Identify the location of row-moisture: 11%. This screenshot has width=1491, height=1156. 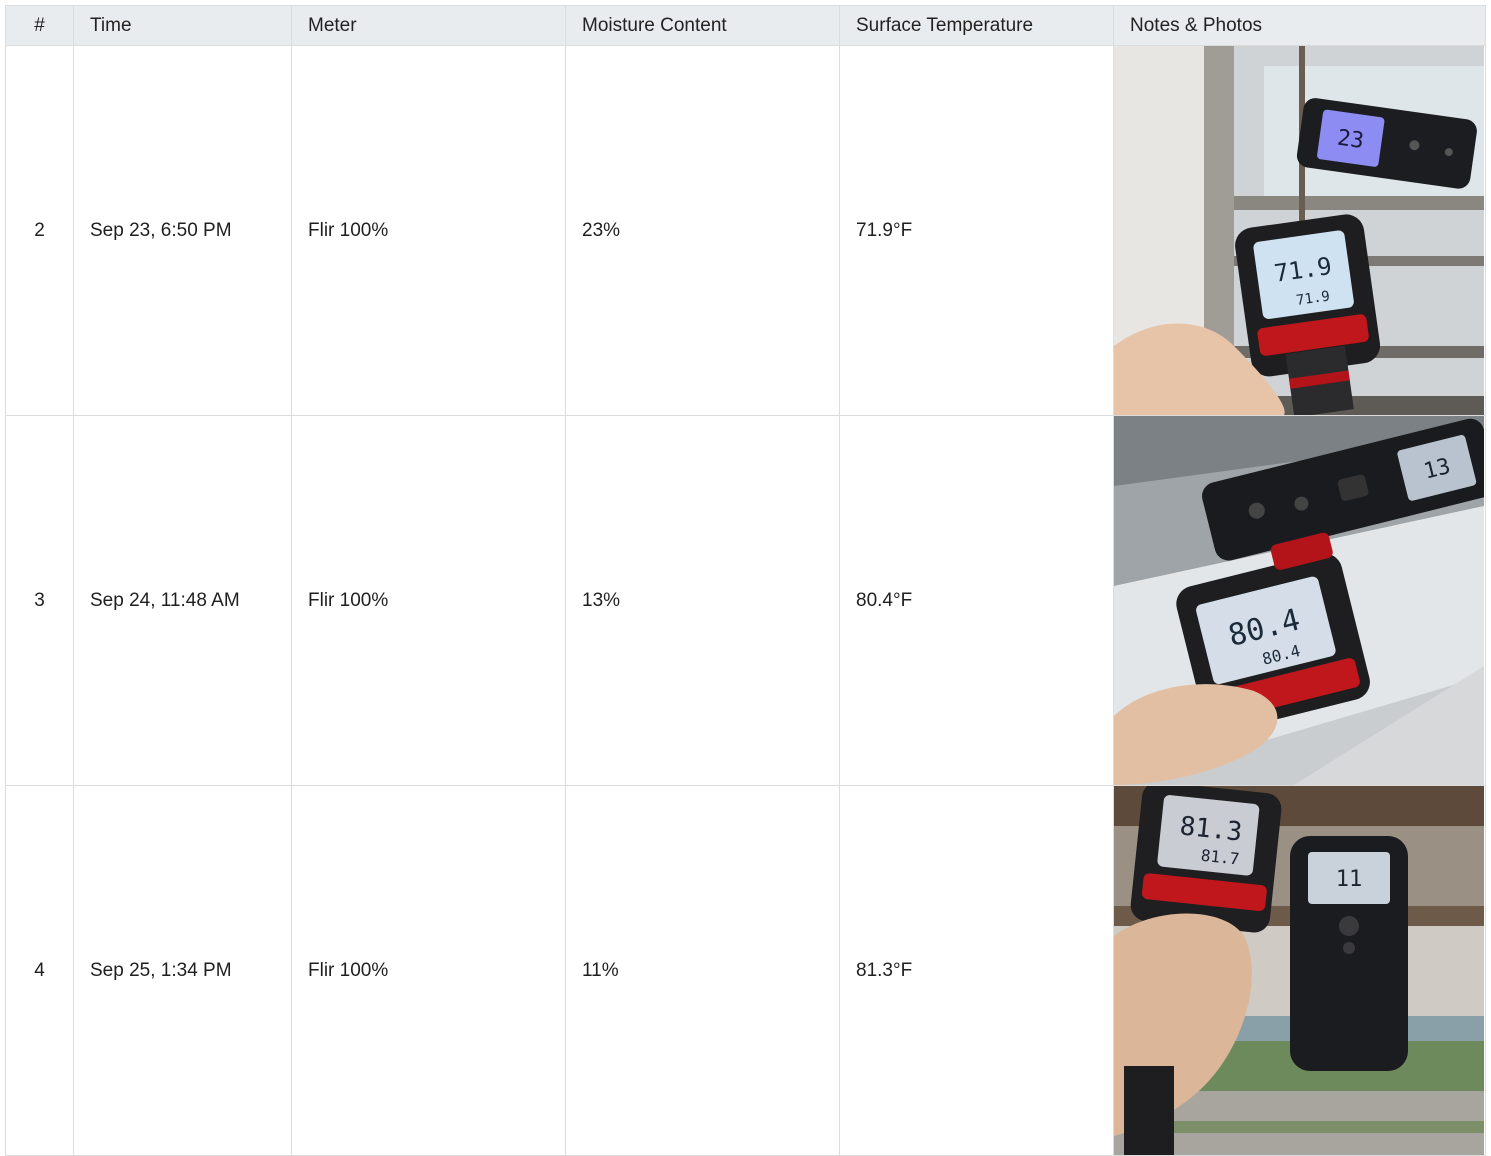
(702, 970).